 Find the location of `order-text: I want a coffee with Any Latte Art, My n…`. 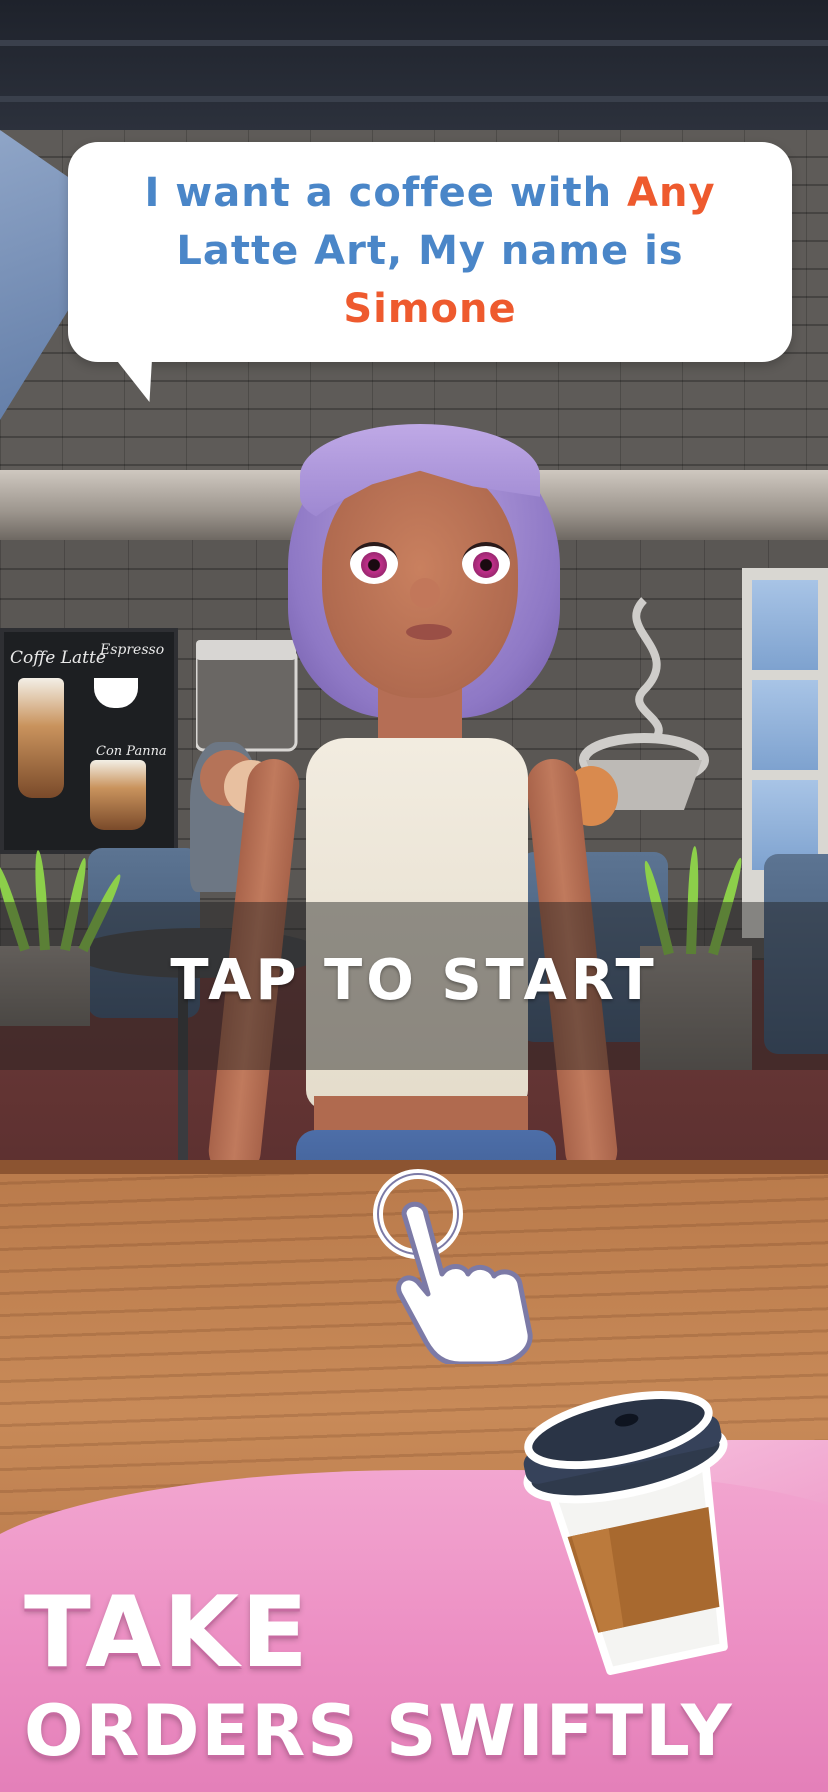

order-text: I want a coffee with Any Latte Art, My n… is located at coordinates (430, 251).